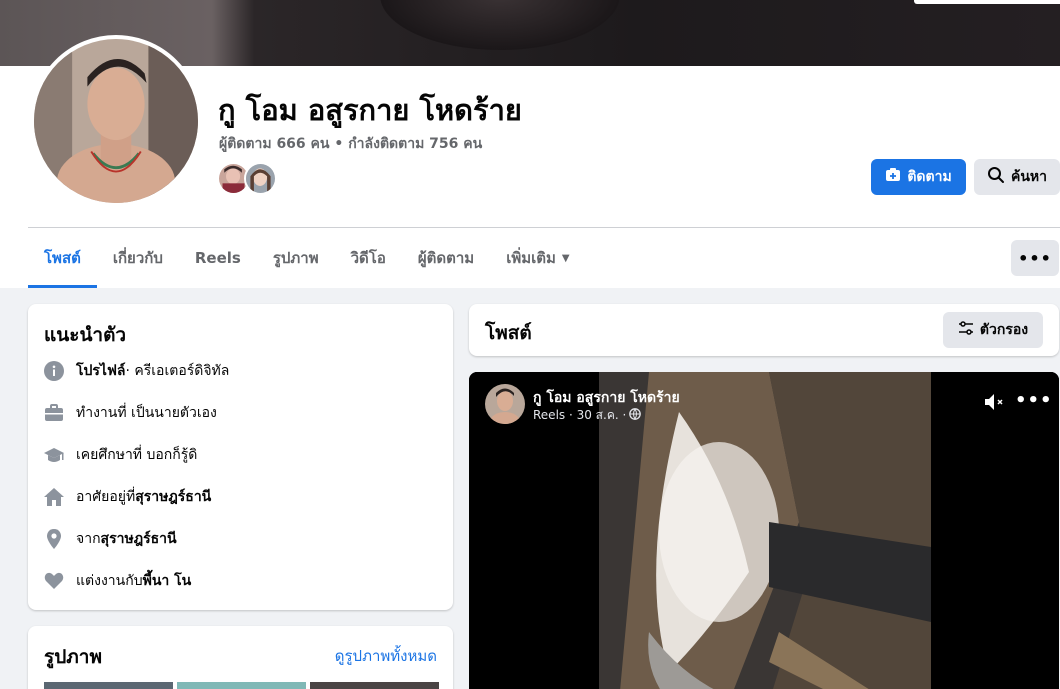  What do you see at coordinates (764, 330) in the screenshot?
I see `posts-header-card: โพสต์ ตัวกรอง` at bounding box center [764, 330].